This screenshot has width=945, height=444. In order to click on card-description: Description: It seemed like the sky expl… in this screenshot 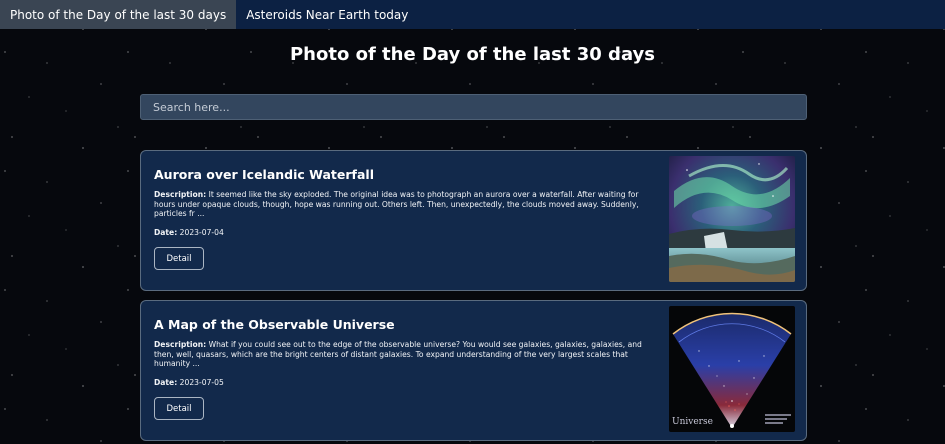, I will do `click(403, 204)`.